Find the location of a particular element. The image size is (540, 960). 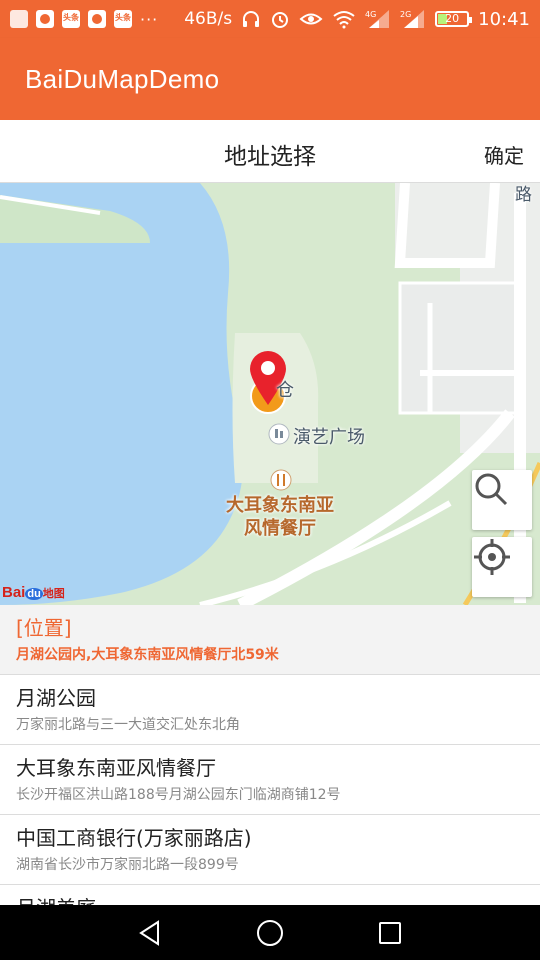

page-header: 地址选择 确定 is located at coordinates (270, 151).